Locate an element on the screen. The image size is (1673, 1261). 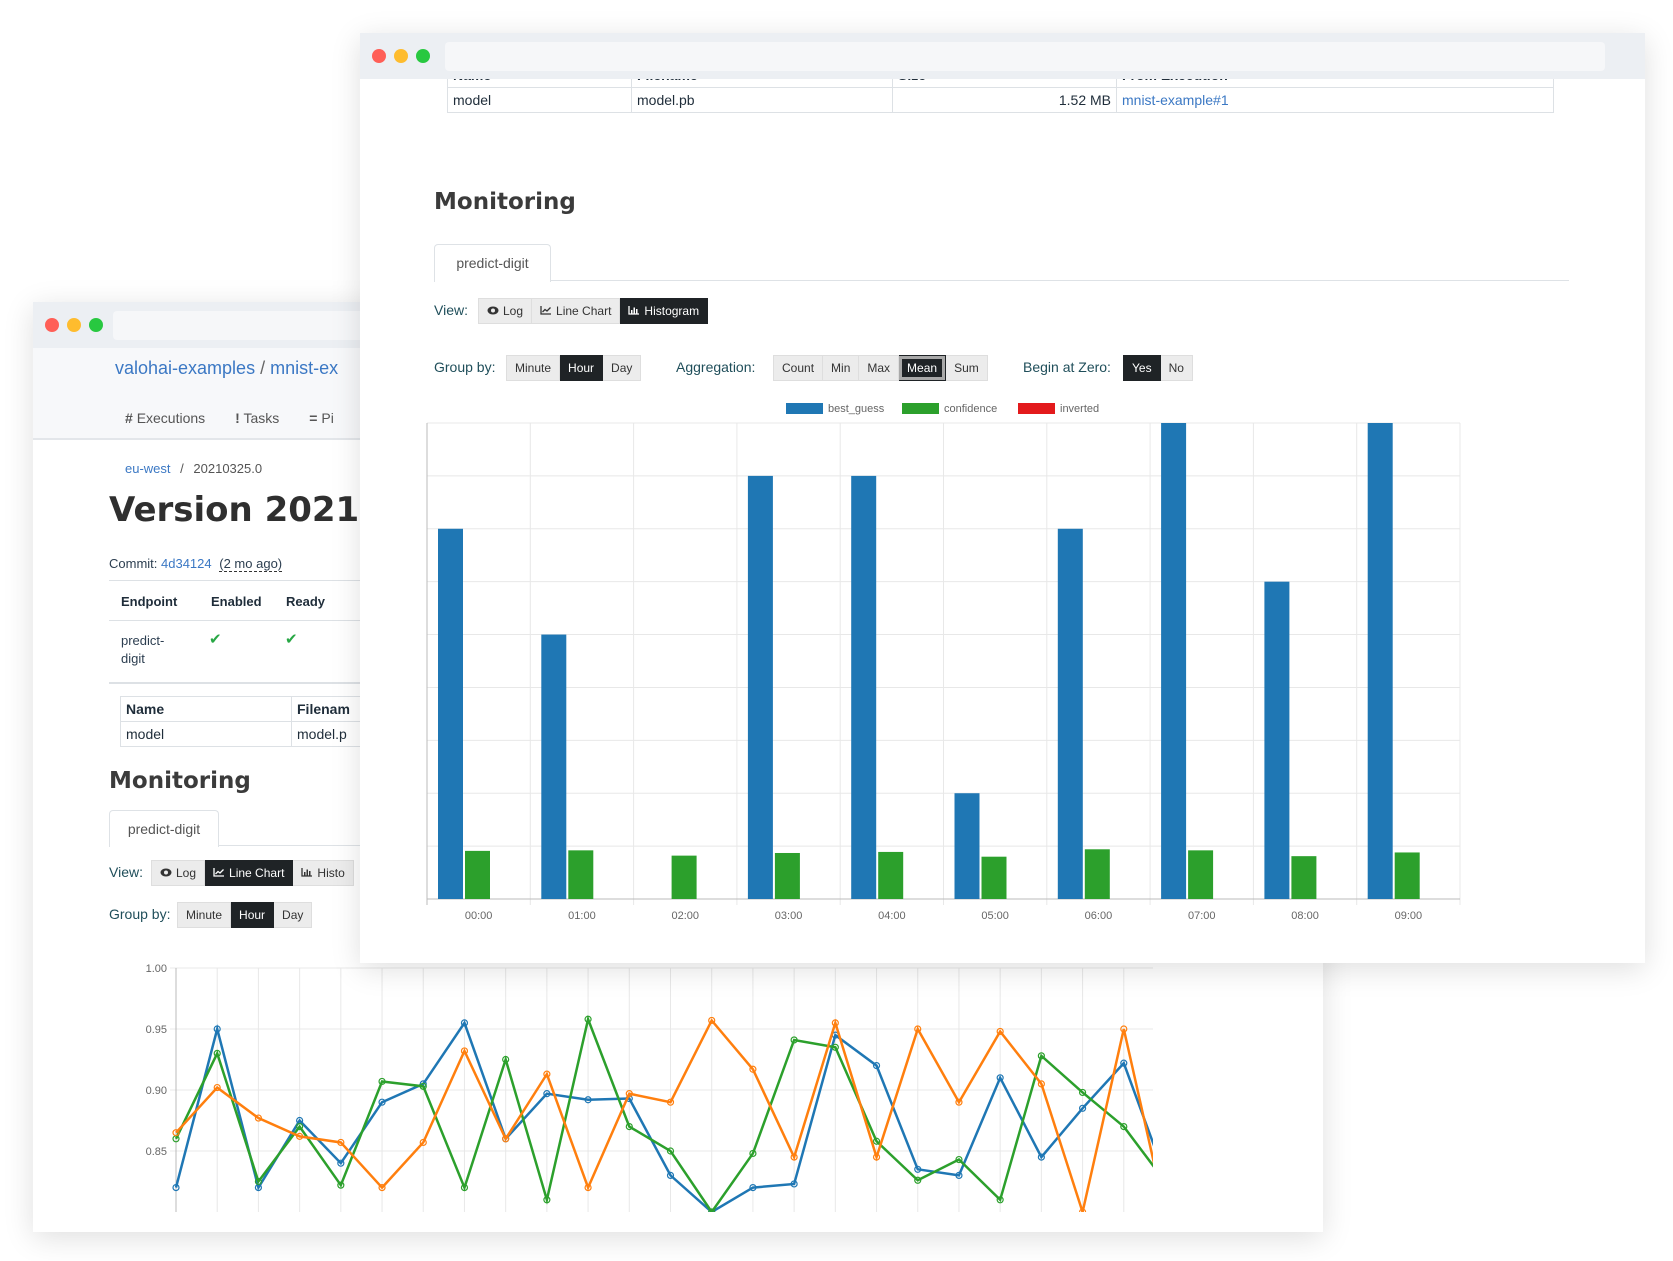
enabled-check-icon: ✔ is located at coordinates (215, 639).